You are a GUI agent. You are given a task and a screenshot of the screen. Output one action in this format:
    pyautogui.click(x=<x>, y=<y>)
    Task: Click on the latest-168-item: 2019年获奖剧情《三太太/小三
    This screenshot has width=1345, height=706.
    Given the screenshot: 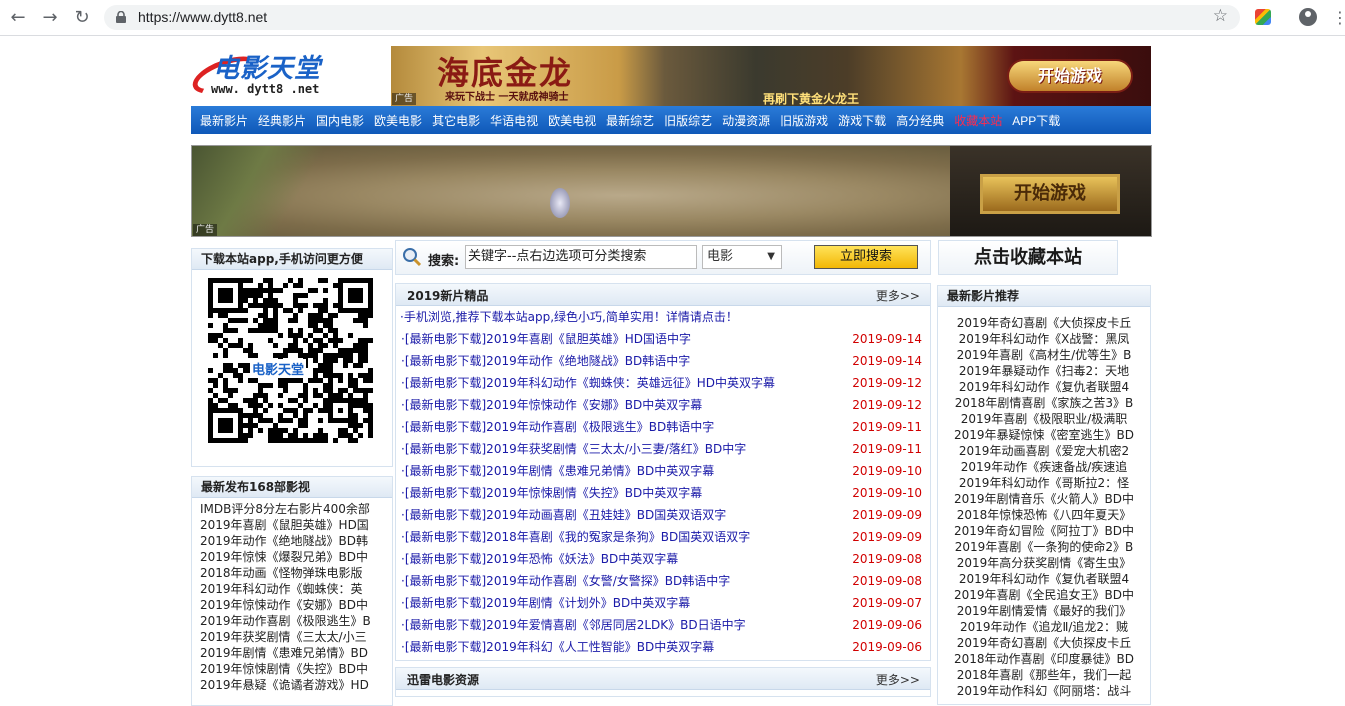 What is the action you would take?
    pyautogui.click(x=296, y=637)
    